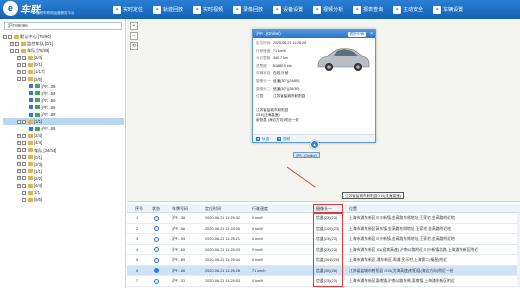  I want to click on tree-node: - [3/5], so click(63, 79).